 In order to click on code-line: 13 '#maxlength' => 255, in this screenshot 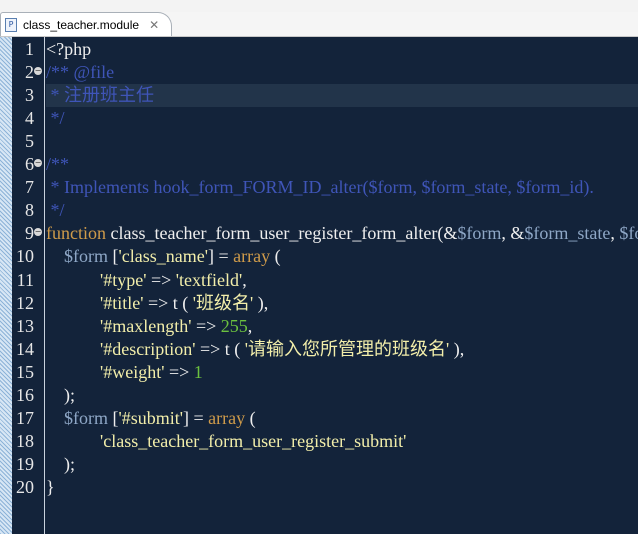, I will do `click(319, 326)`.